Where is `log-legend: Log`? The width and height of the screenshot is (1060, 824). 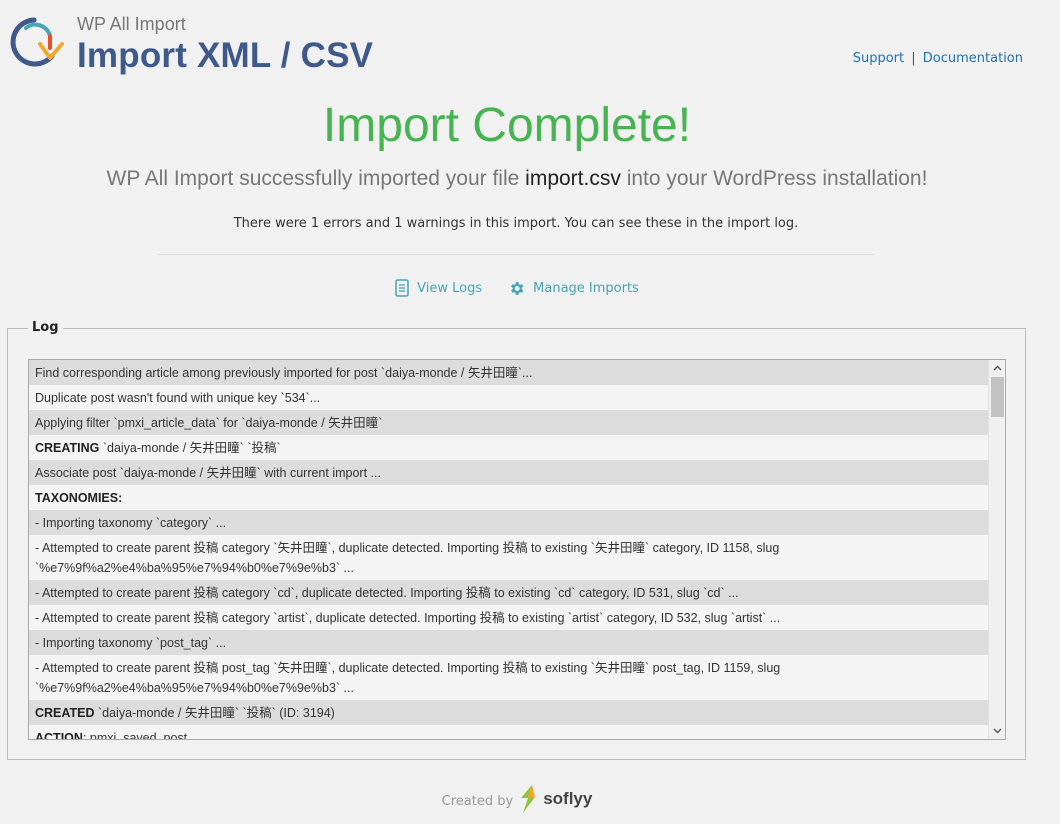 log-legend: Log is located at coordinates (45, 327).